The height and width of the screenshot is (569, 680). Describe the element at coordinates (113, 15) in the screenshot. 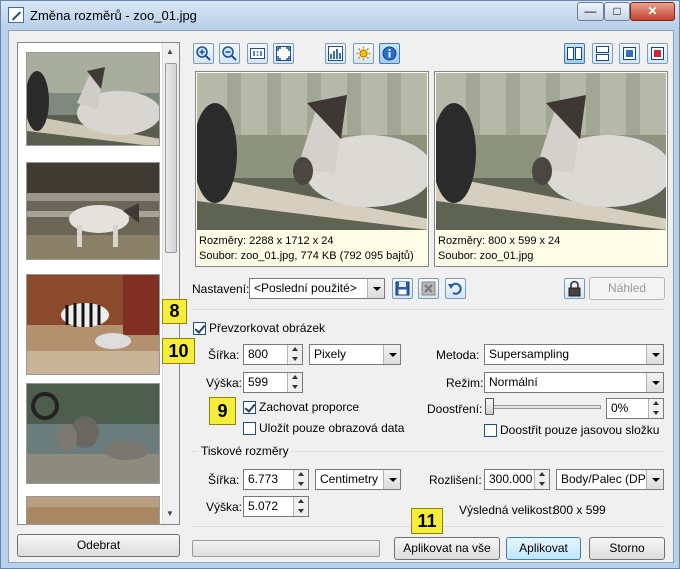

I see `window-title: Změna rozměrů - zoo_01.jpg` at that location.